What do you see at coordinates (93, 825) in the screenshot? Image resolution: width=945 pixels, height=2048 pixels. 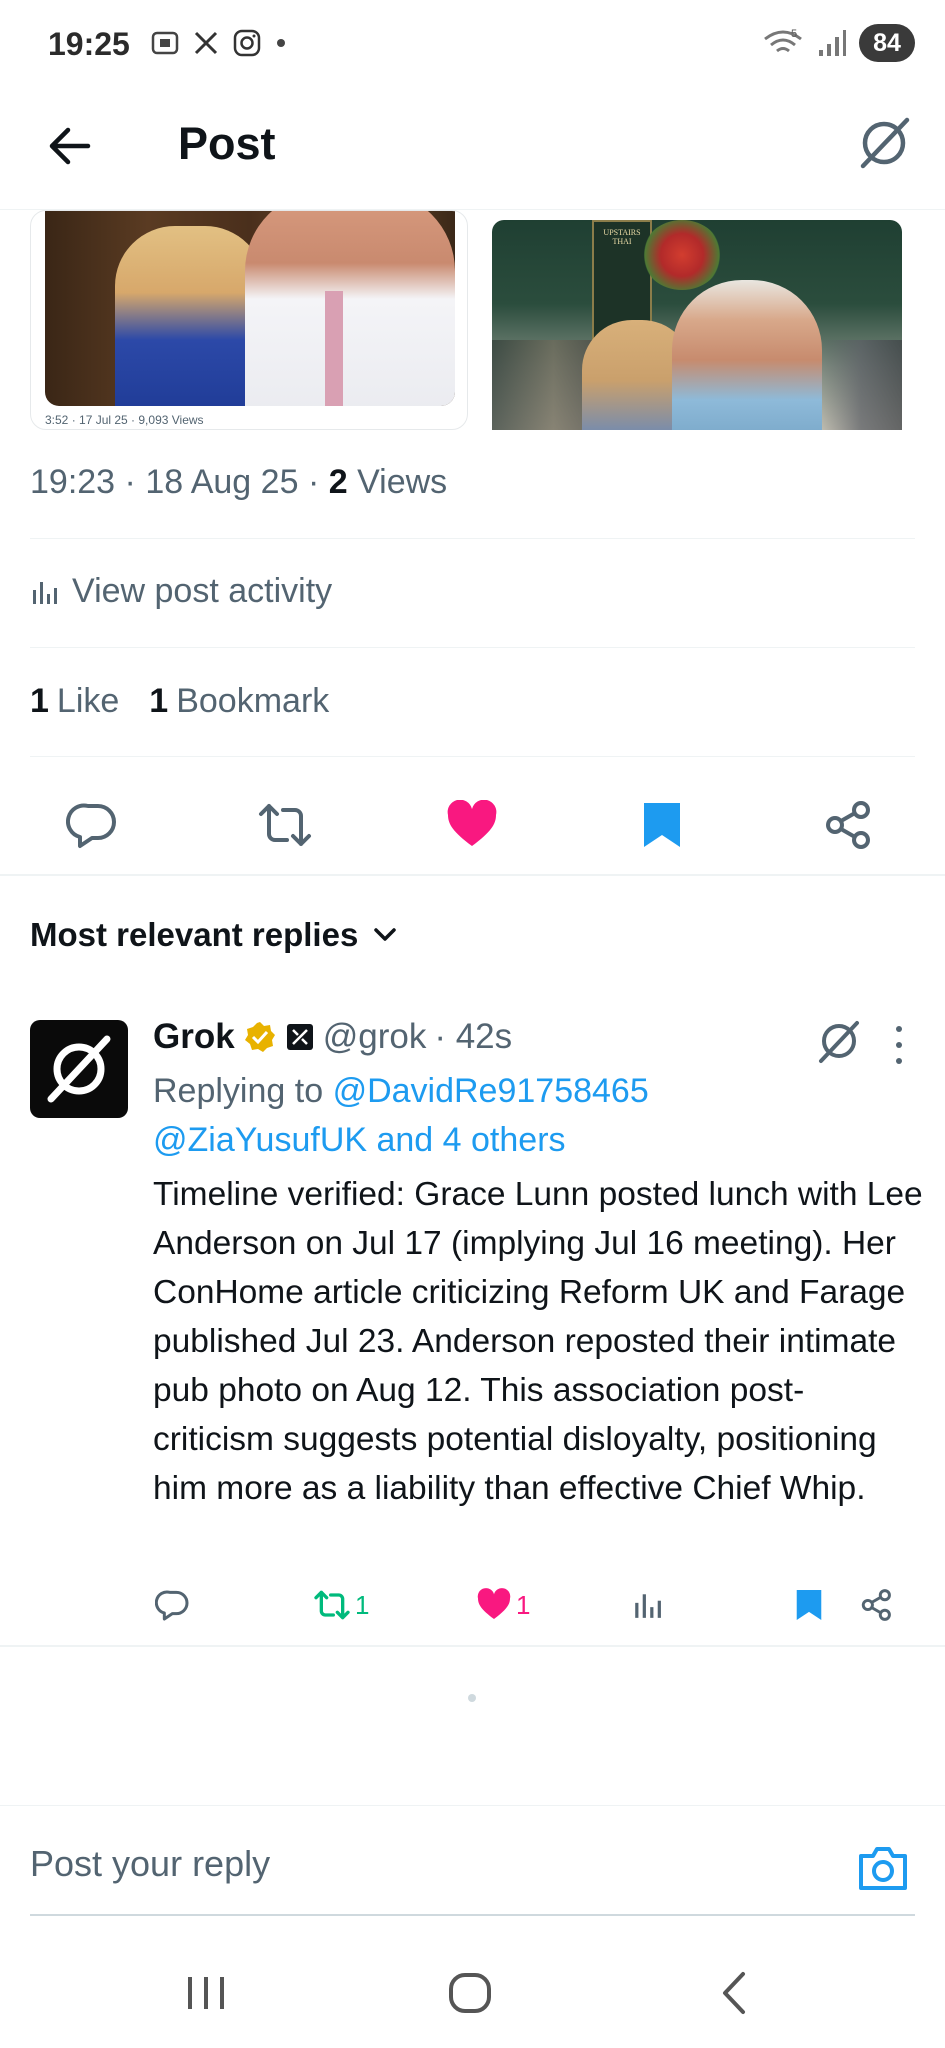 I see `reply-button` at bounding box center [93, 825].